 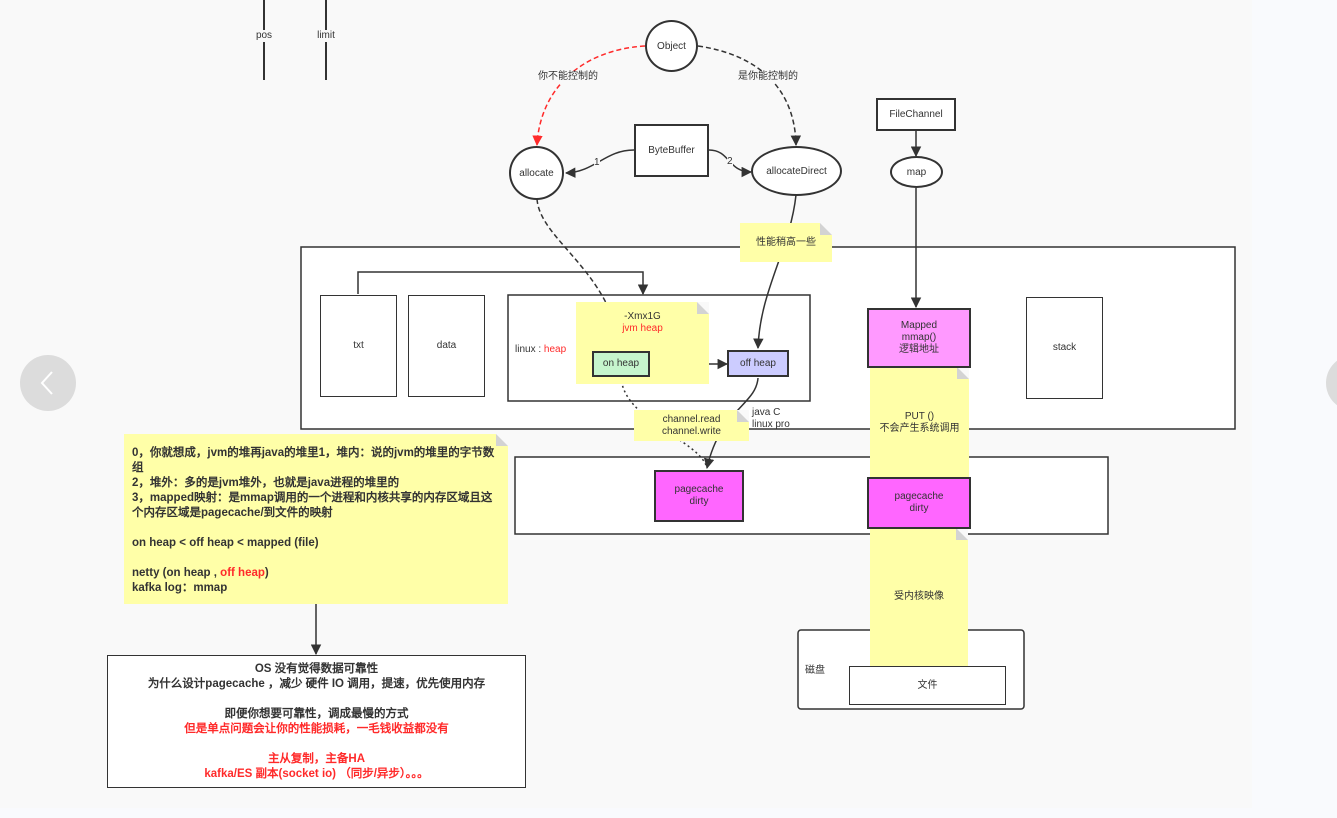 I want to click on edge-bytebuffer-allocate, so click(x=599, y=163).